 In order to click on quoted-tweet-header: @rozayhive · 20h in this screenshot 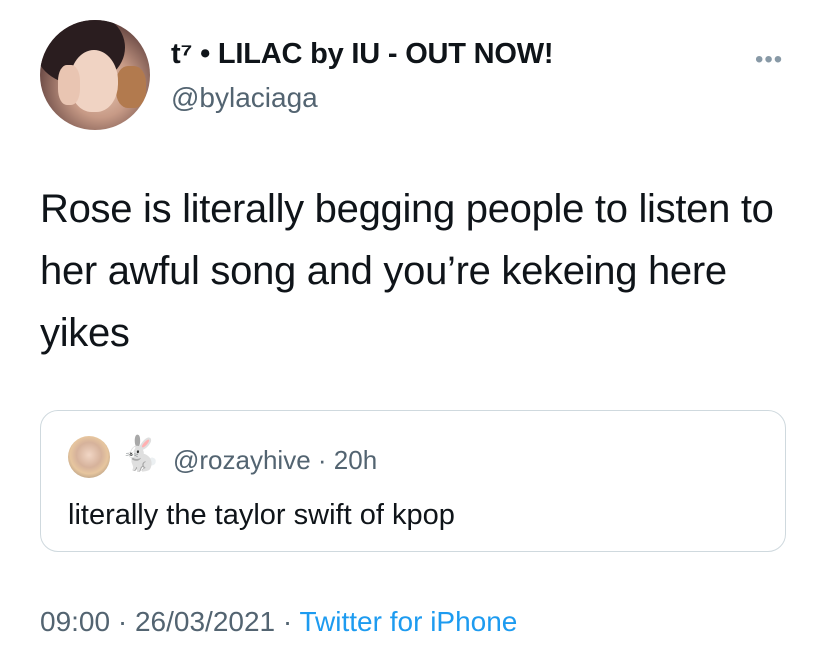, I will do `click(275, 460)`.